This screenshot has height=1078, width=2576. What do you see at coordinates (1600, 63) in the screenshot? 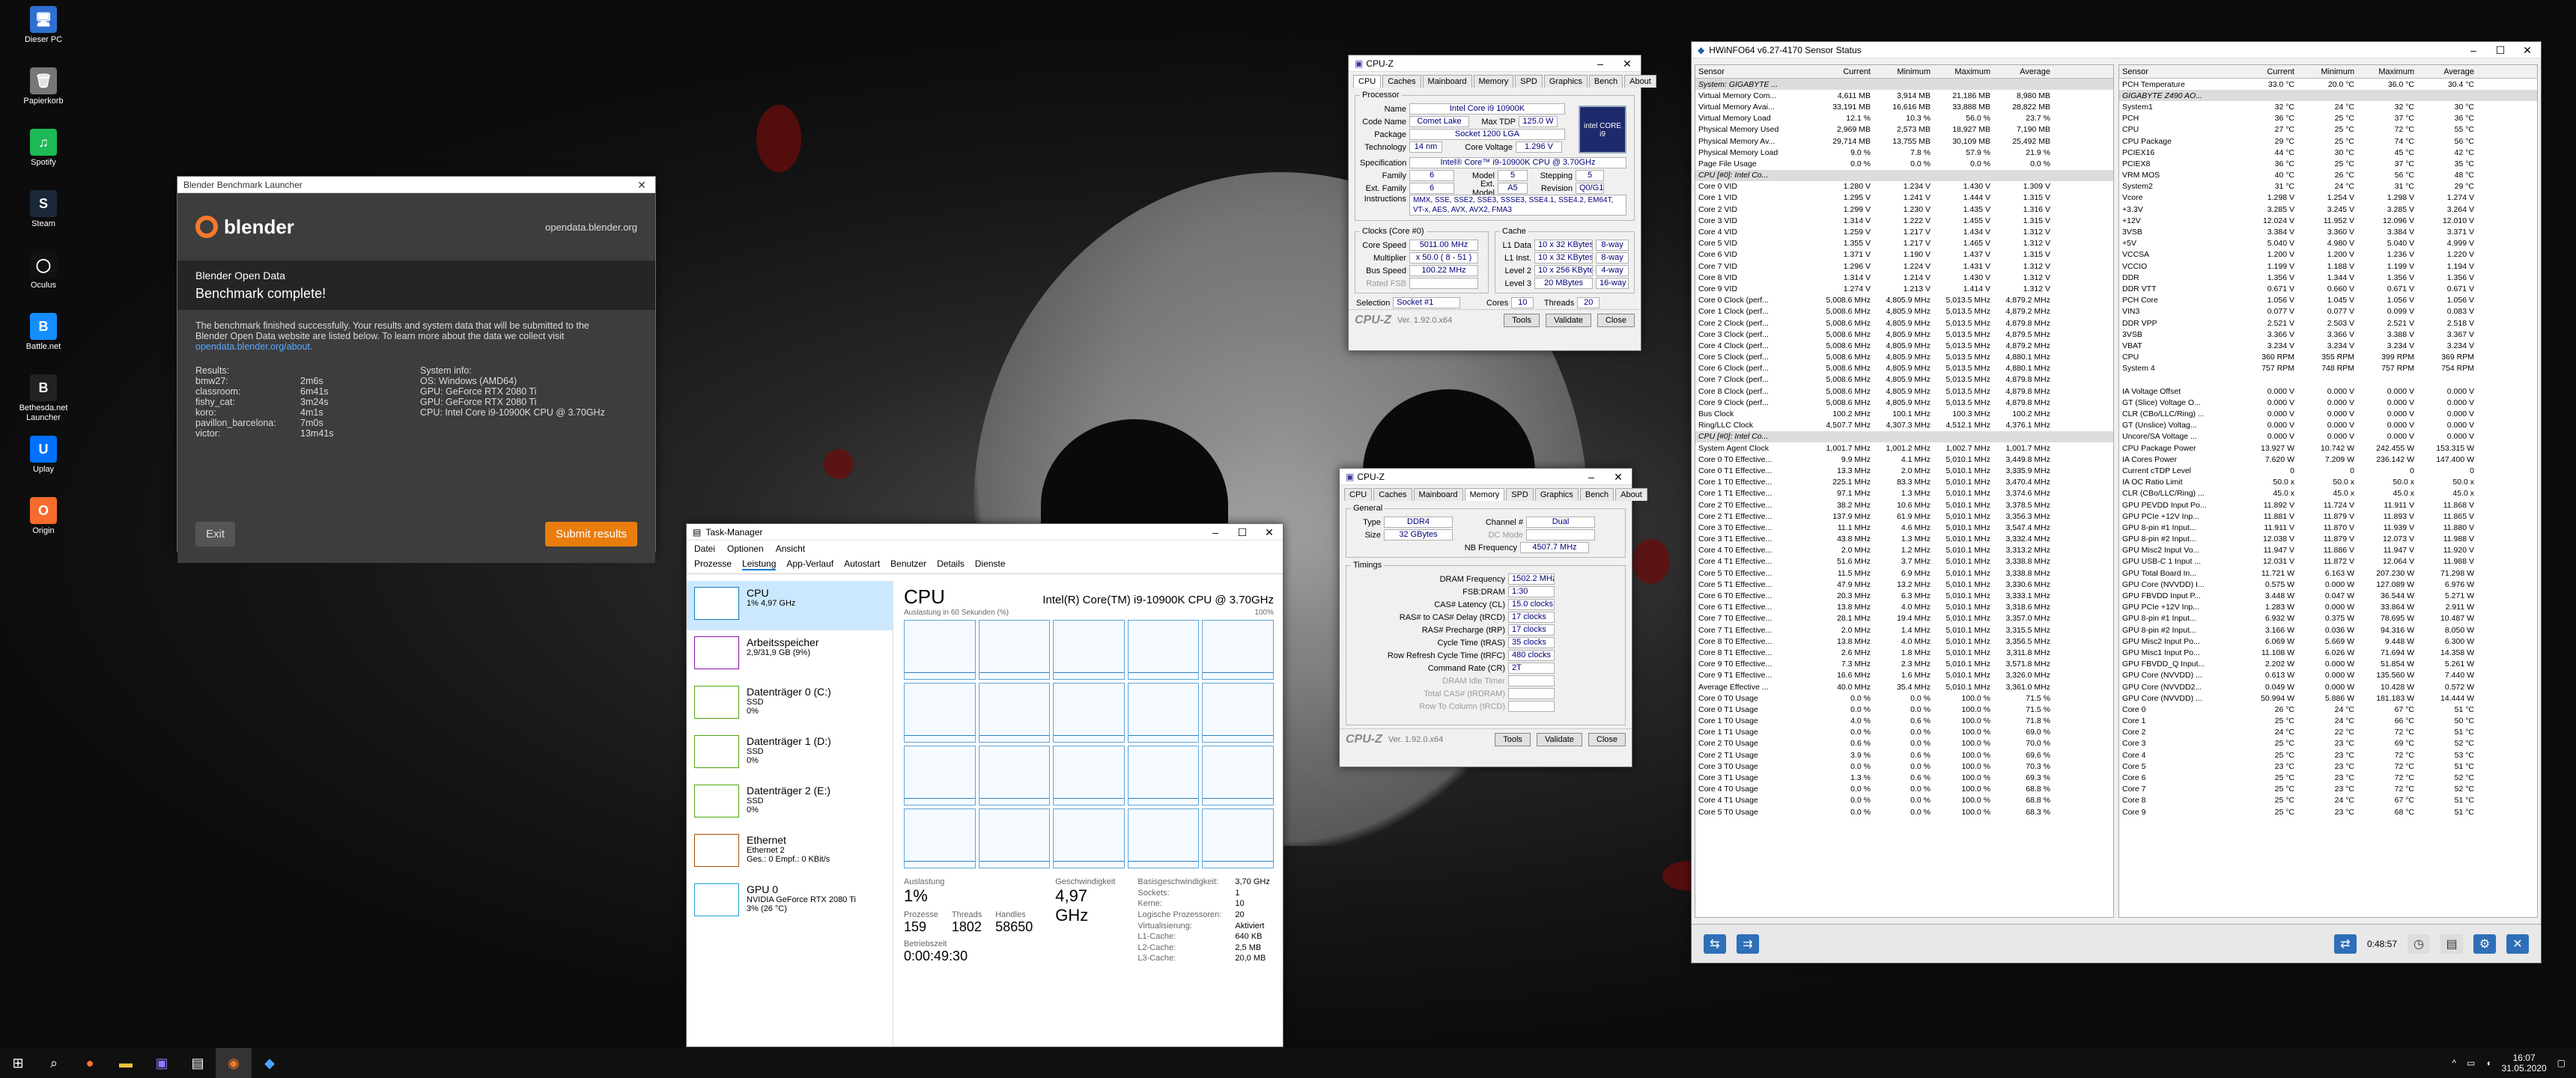
I see `minimize-button: –` at bounding box center [1600, 63].